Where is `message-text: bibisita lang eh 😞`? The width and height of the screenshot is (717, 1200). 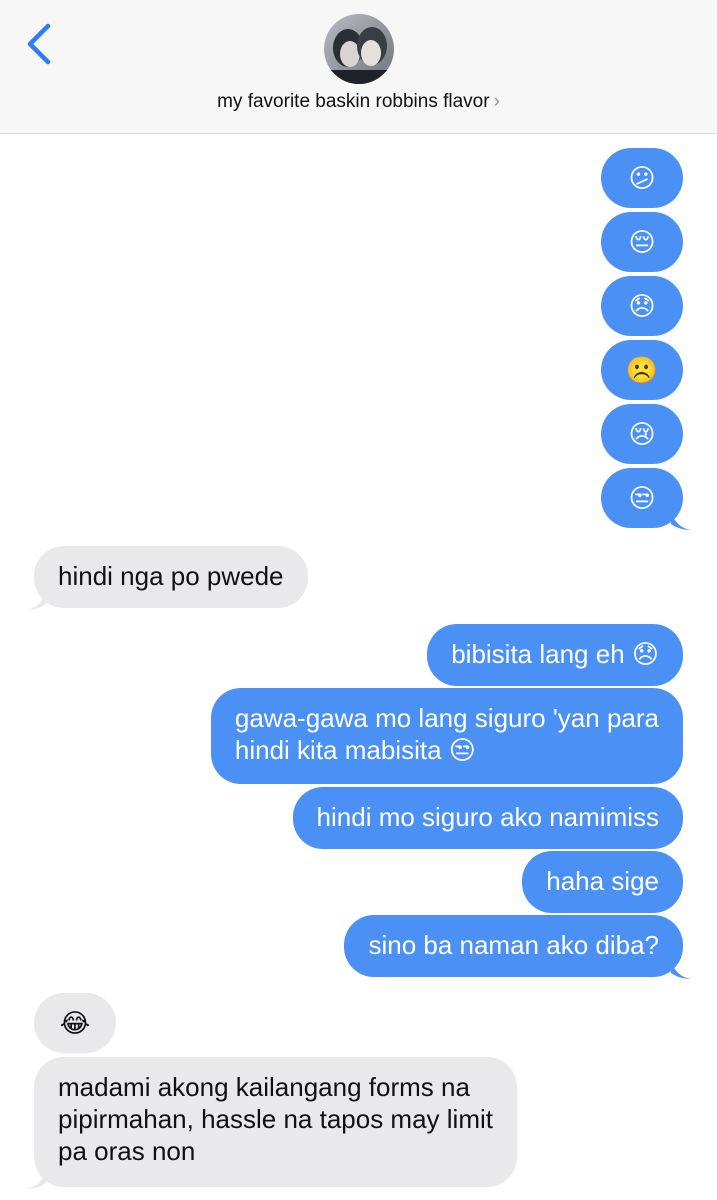
message-text: bibisita lang eh 😞 is located at coordinates (555, 654).